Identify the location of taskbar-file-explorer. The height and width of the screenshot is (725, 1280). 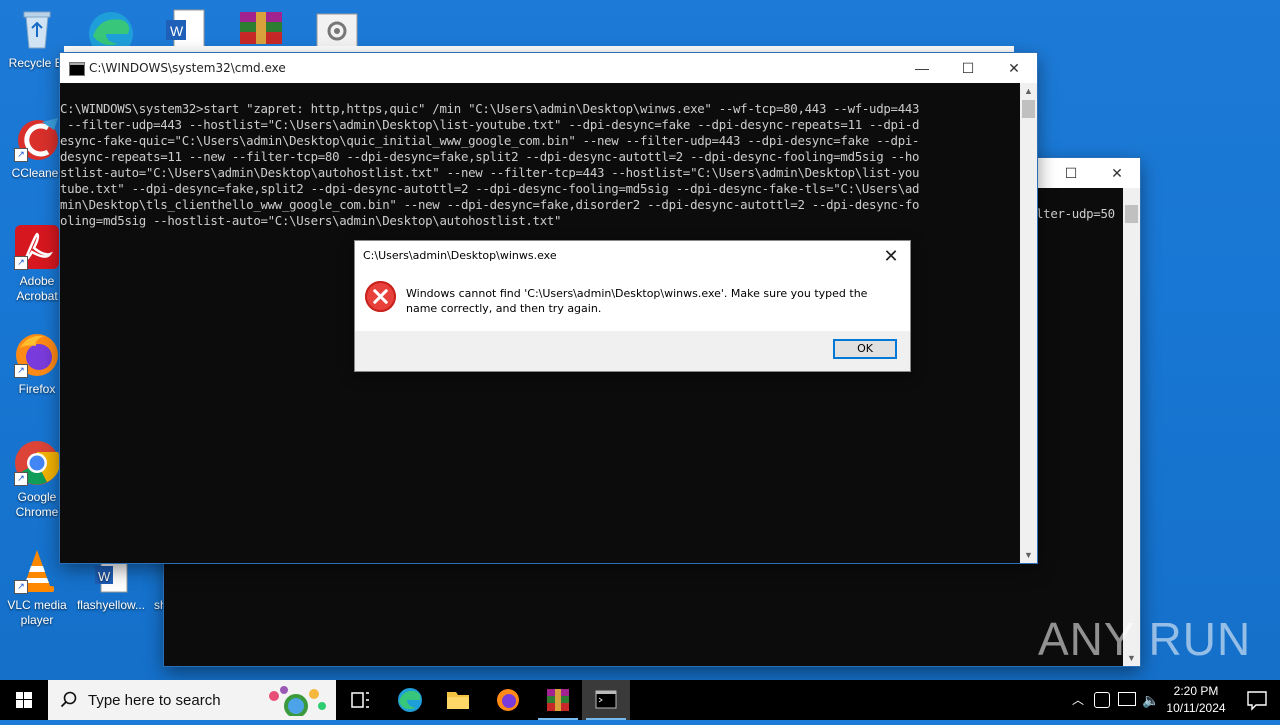
(458, 700).